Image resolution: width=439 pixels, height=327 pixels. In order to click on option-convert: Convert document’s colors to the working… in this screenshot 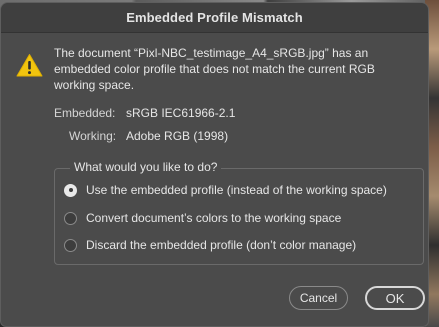, I will do `click(202, 218)`.